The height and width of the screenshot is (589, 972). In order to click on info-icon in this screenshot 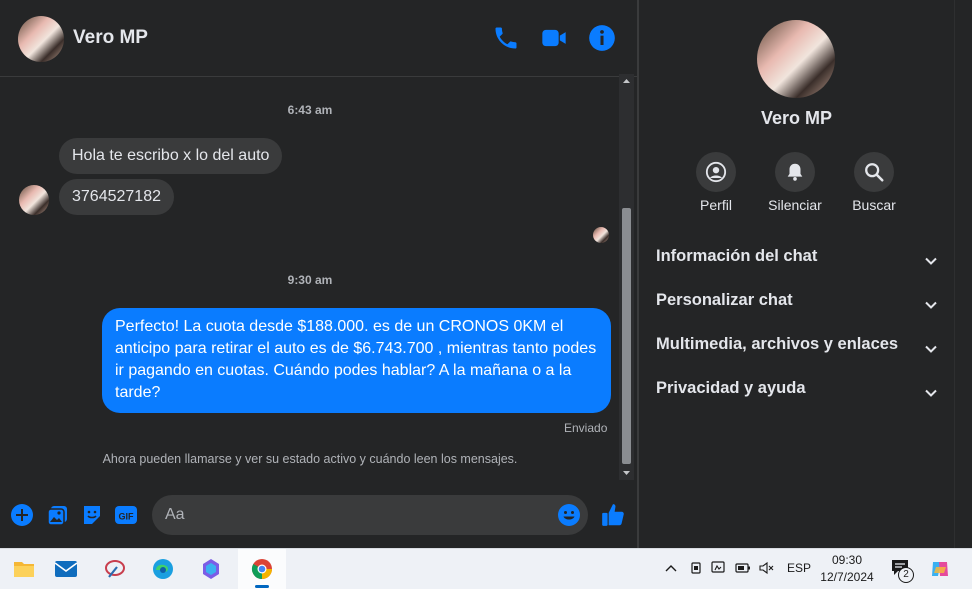, I will do `click(602, 38)`.